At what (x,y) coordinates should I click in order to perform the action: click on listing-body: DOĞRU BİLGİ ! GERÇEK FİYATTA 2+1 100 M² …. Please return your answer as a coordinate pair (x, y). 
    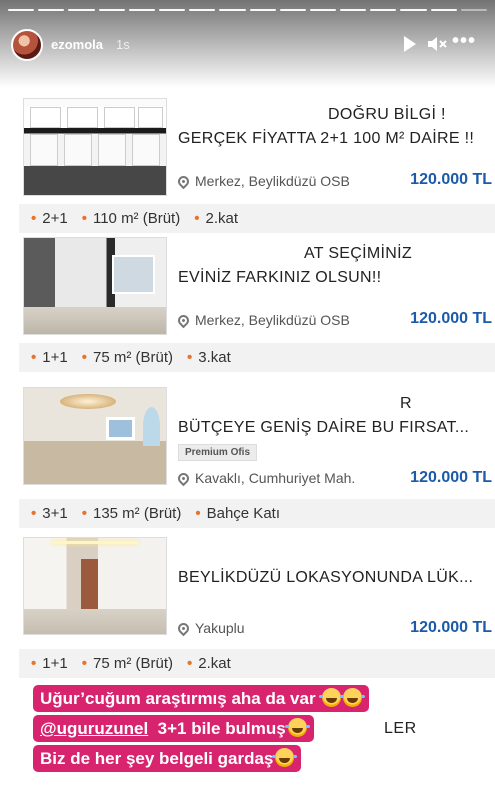
    Looking at the image, I should click on (257, 149).